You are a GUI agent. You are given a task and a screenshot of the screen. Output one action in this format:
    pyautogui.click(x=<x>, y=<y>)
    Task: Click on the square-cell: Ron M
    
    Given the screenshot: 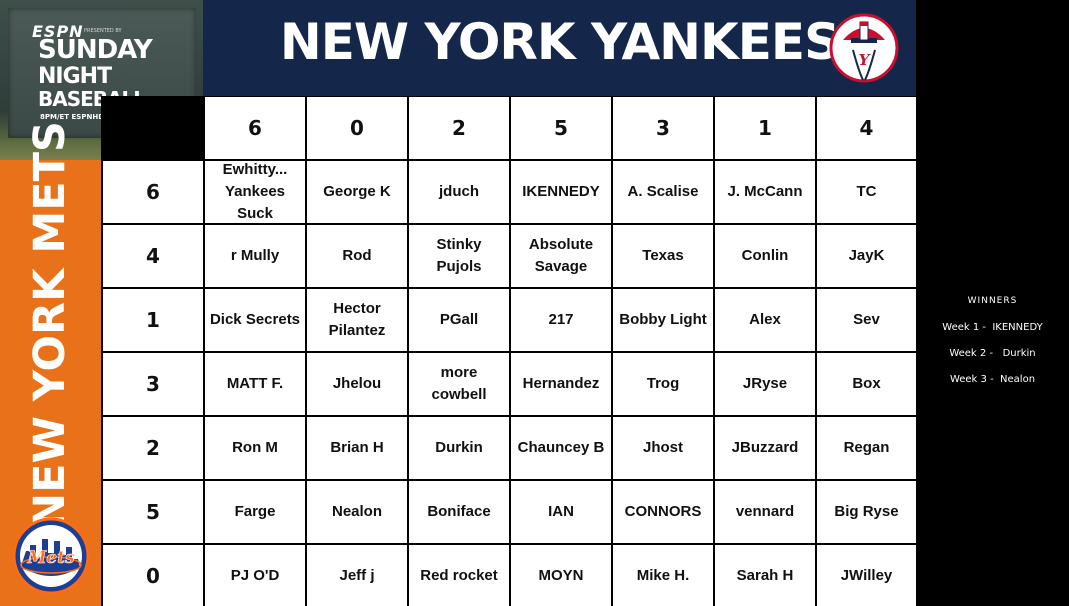 What is the action you would take?
    pyautogui.click(x=255, y=448)
    